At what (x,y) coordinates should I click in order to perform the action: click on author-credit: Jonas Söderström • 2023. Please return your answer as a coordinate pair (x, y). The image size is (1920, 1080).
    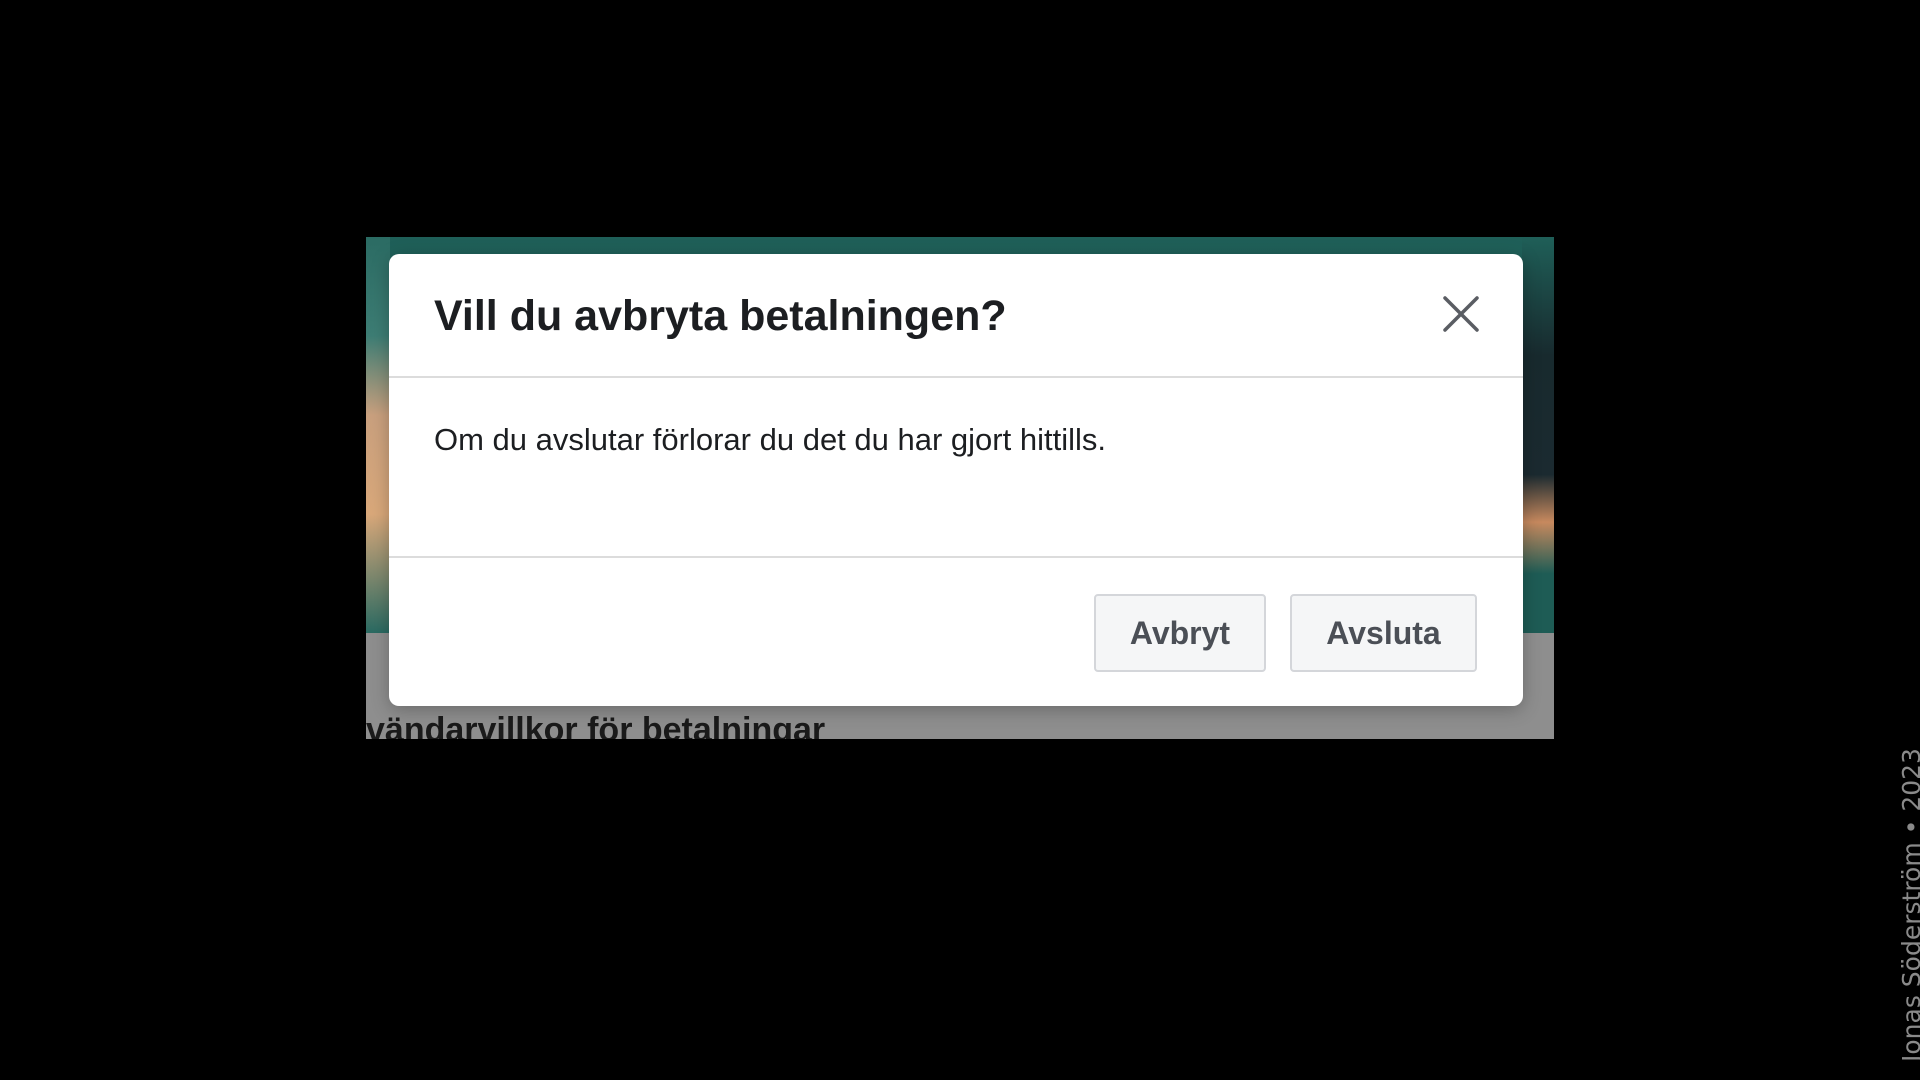
    Looking at the image, I should click on (1908, 905).